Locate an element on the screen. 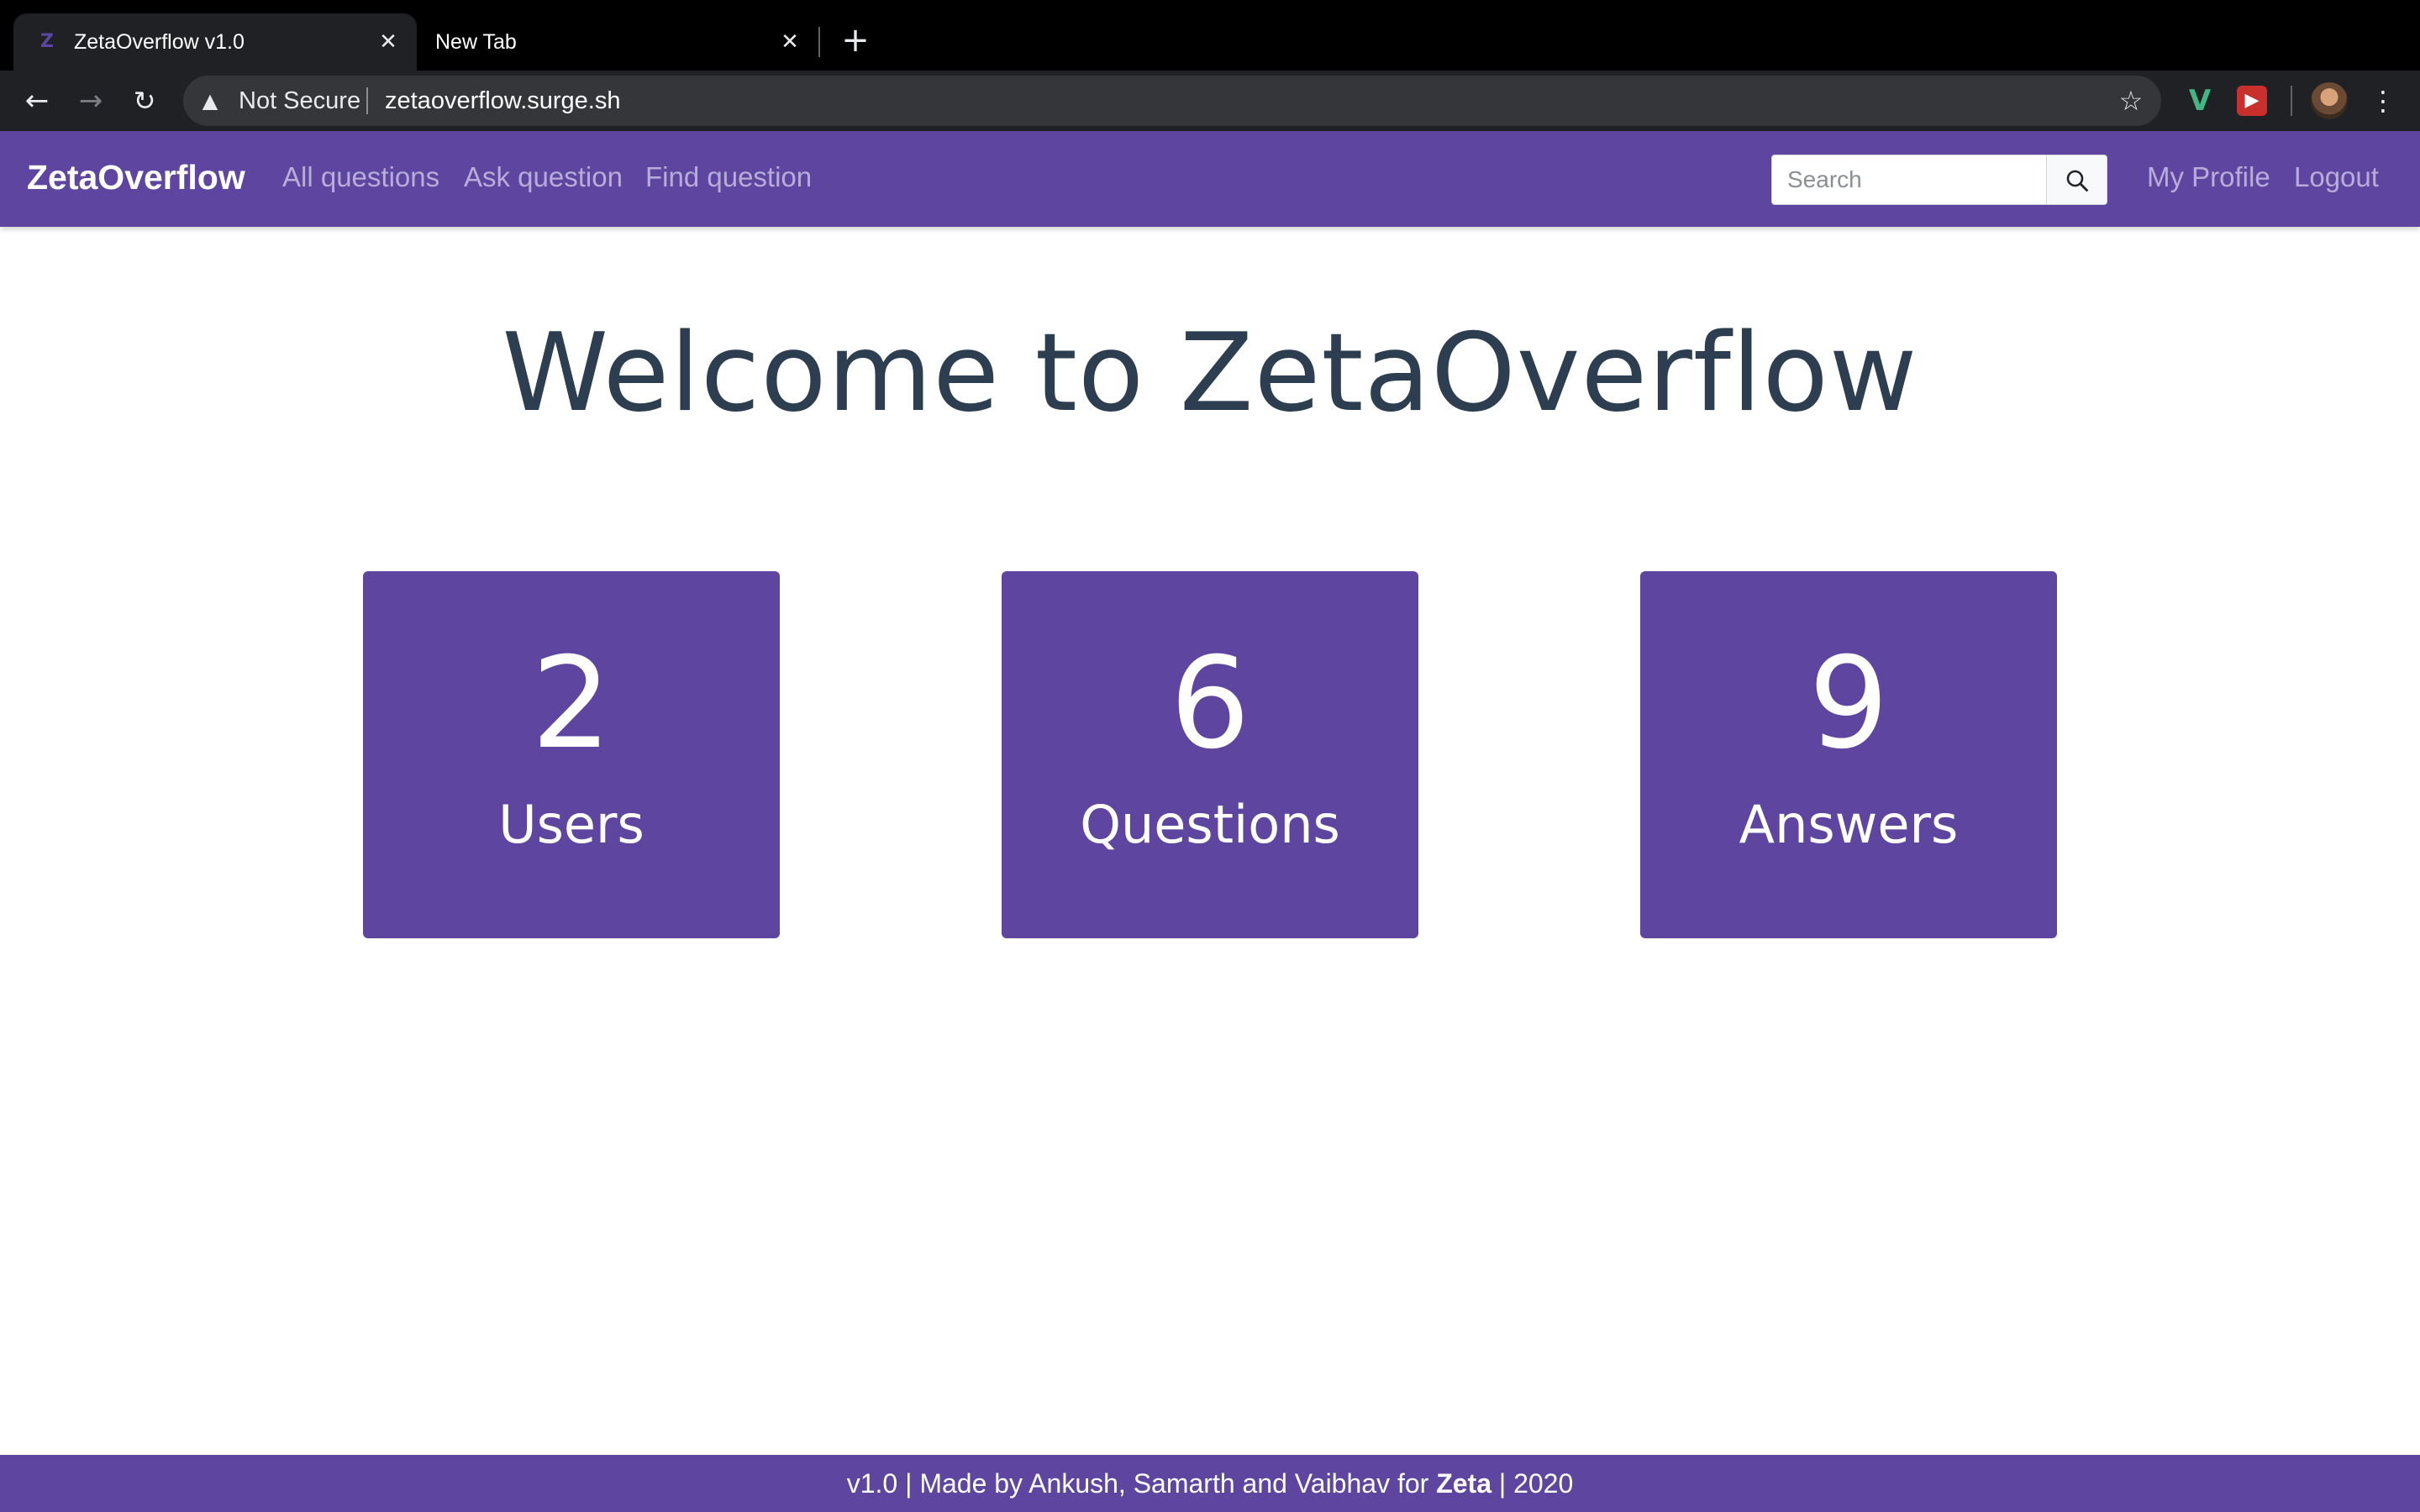 The image size is (2420, 1512). tab-new-tab: New Tab ✕ is located at coordinates (617, 42).